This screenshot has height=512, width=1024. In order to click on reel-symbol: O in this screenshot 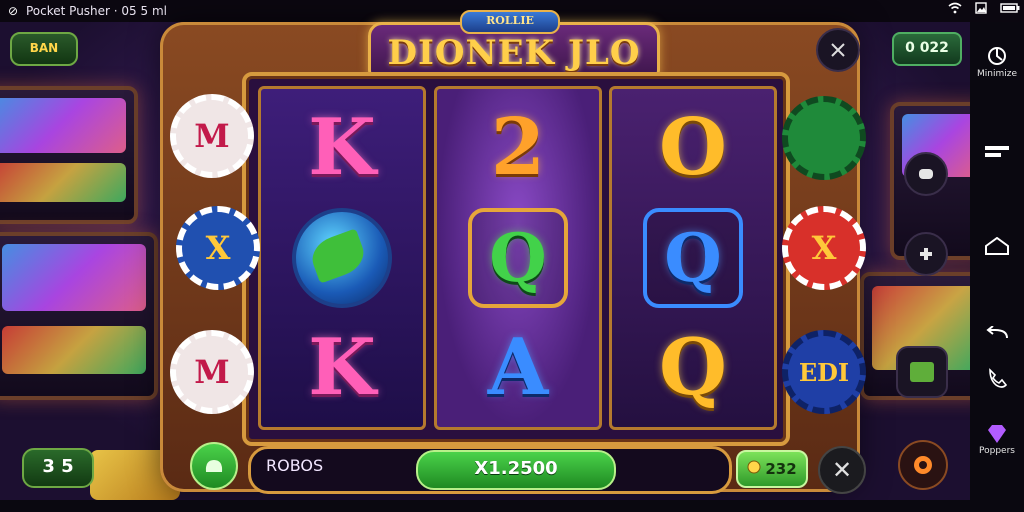, I will do `click(693, 147)`.